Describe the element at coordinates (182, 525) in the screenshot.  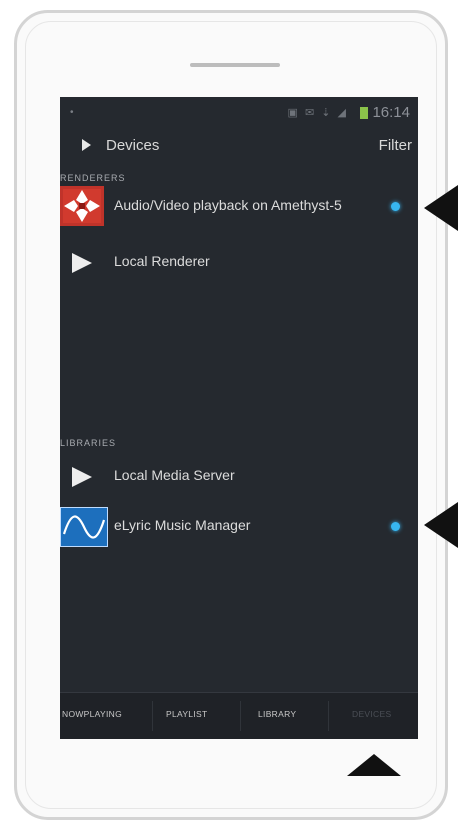
I see `library-item-label: eLyric Music Manager` at that location.